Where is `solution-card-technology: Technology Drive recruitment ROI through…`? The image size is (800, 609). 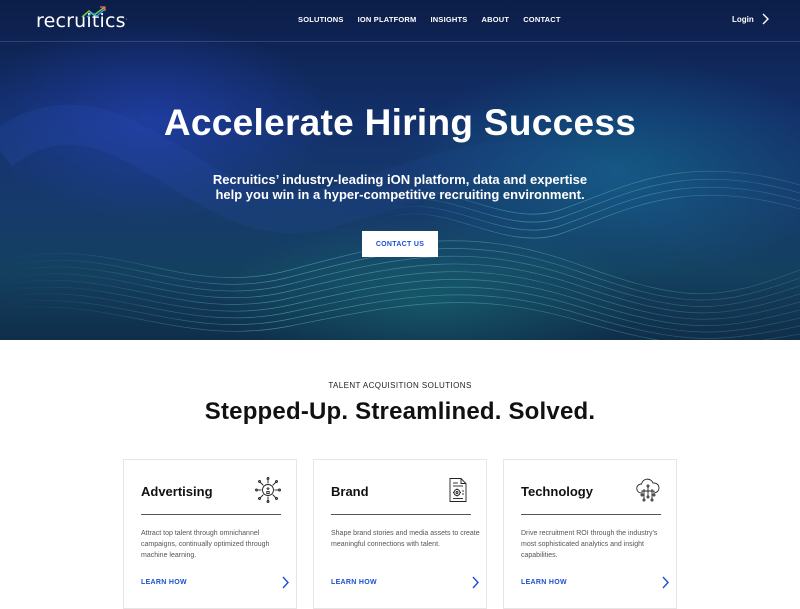
solution-card-technology: Technology Drive recruitment ROI through… is located at coordinates (590, 534).